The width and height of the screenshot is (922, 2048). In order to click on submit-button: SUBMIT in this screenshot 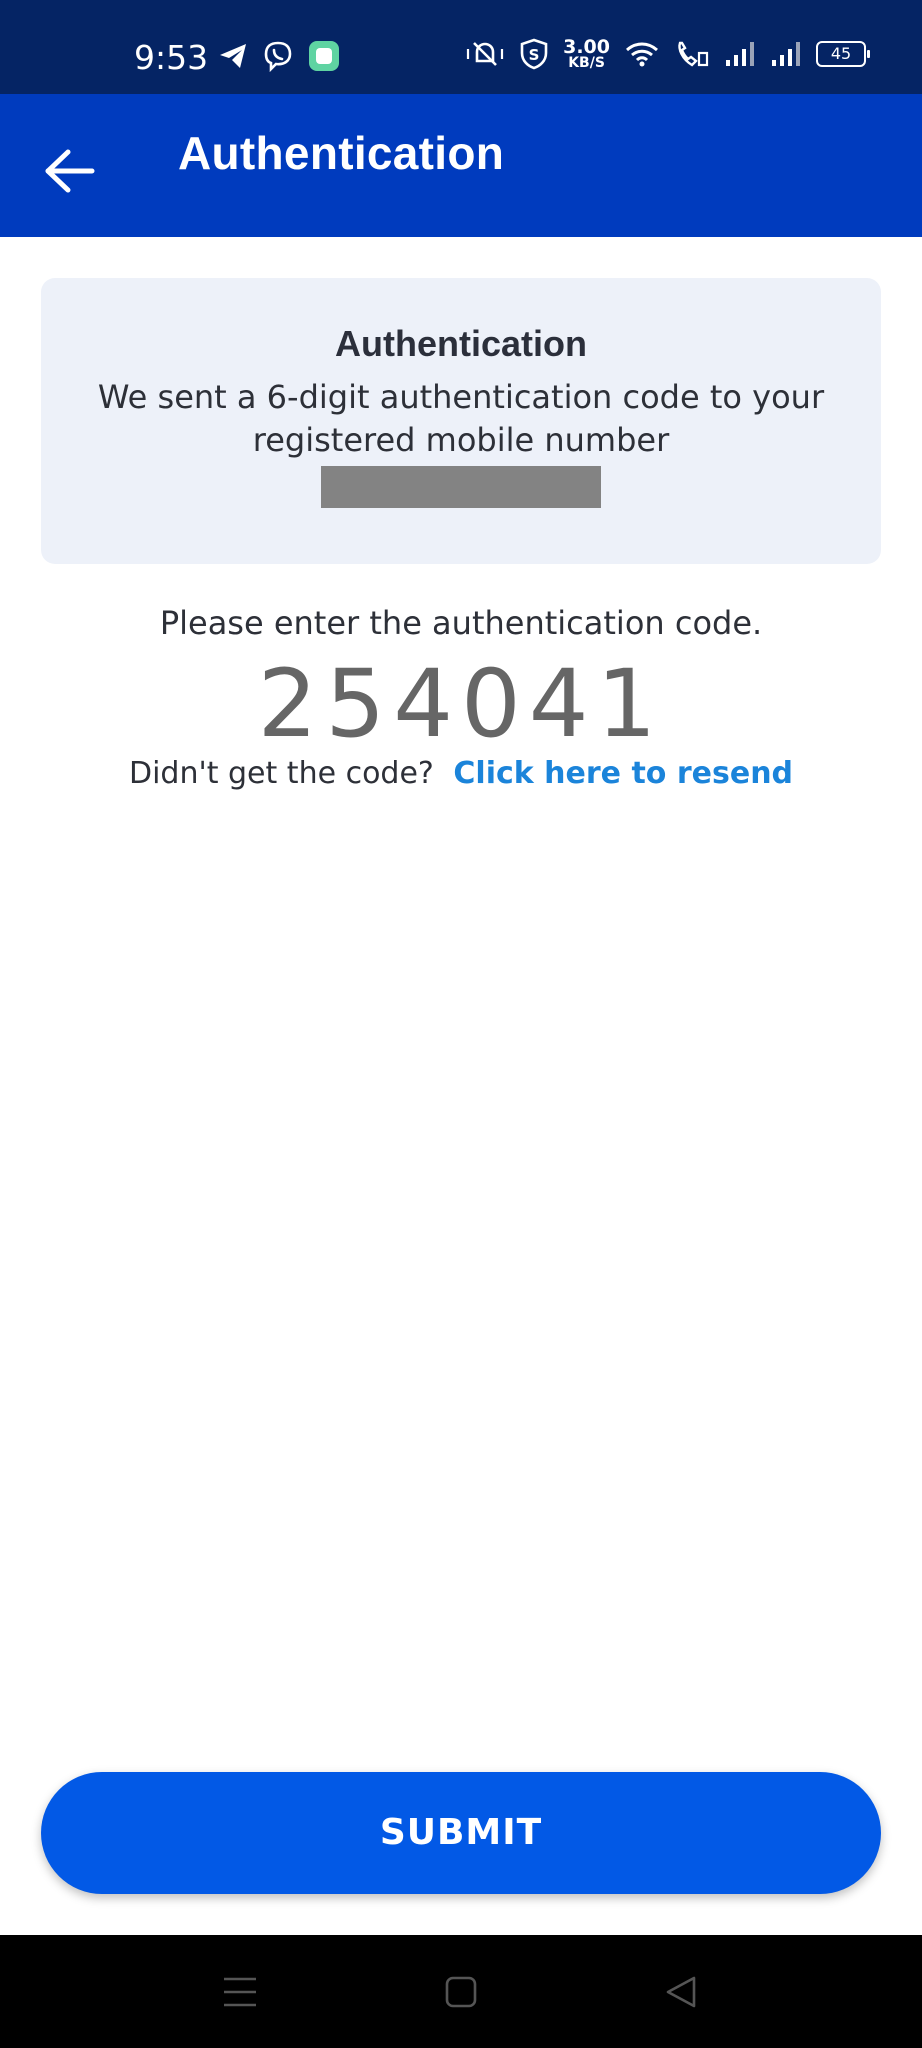, I will do `click(461, 1833)`.